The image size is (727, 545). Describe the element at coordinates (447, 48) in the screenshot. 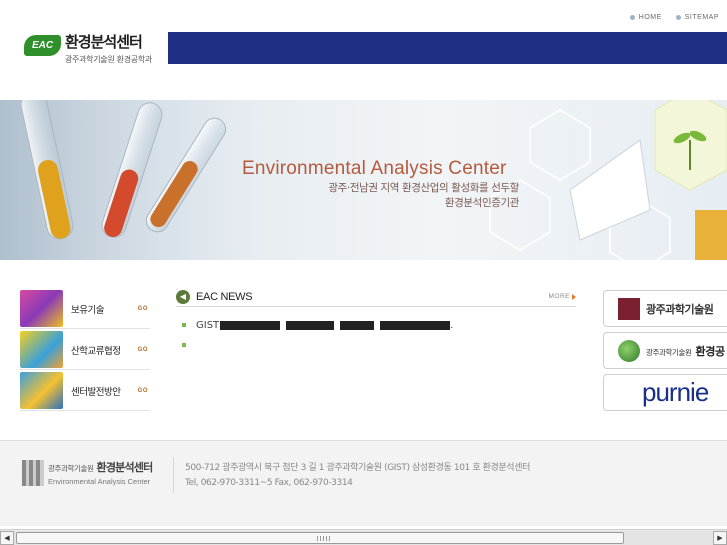

I see `header-nav-bar` at that location.